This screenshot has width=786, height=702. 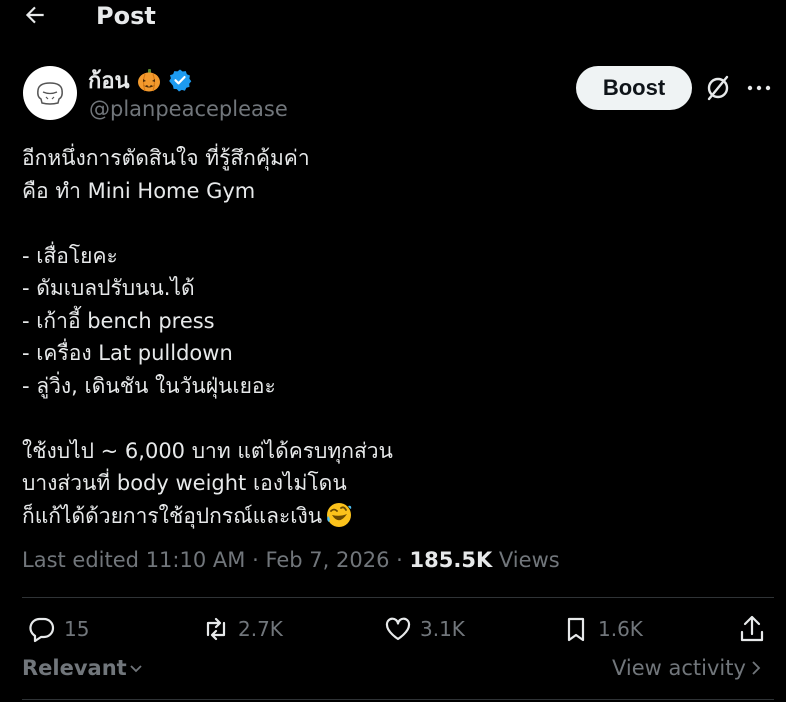 I want to click on post-line: คือ ทำ Mini Home Gym, so click(x=139, y=190).